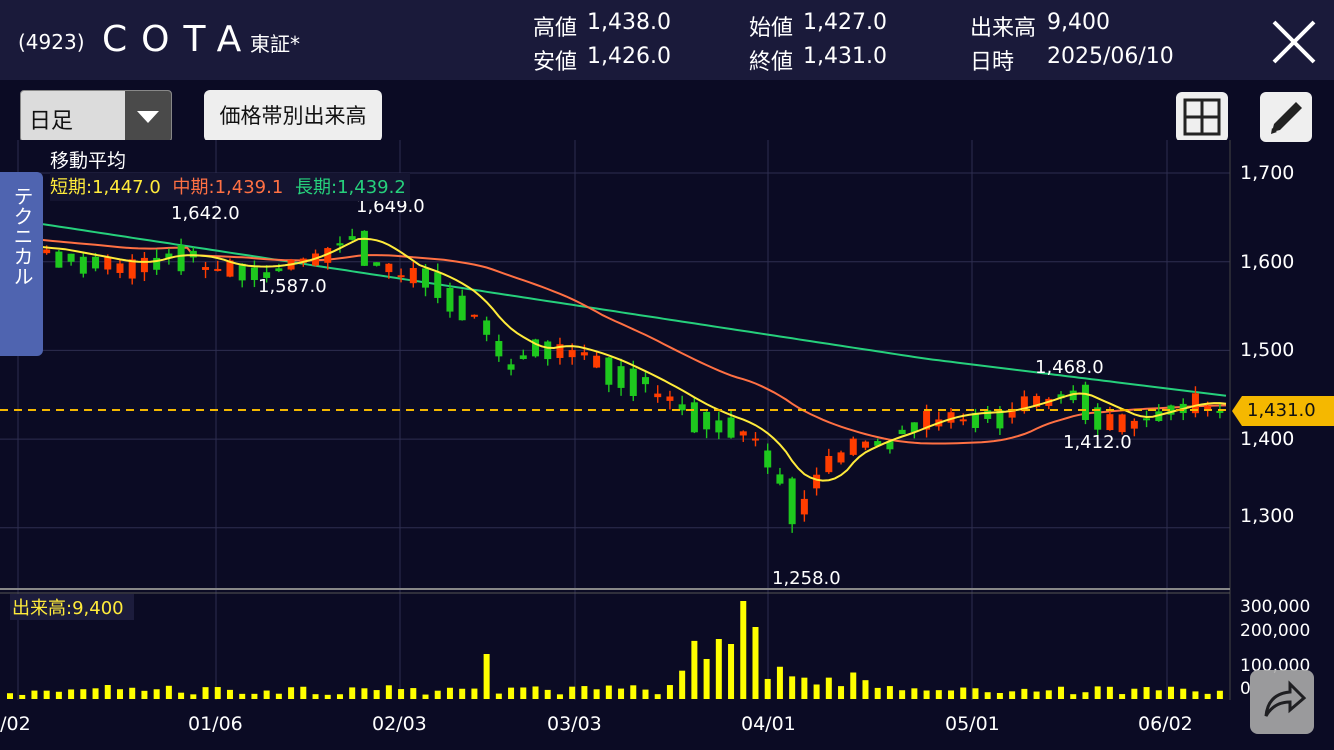  Describe the element at coordinates (768, 724) in the screenshot. I see `x-tick-5: 04/01` at that location.